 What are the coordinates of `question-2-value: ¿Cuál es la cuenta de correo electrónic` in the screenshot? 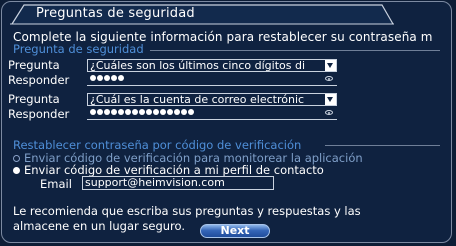 It's located at (197, 99).